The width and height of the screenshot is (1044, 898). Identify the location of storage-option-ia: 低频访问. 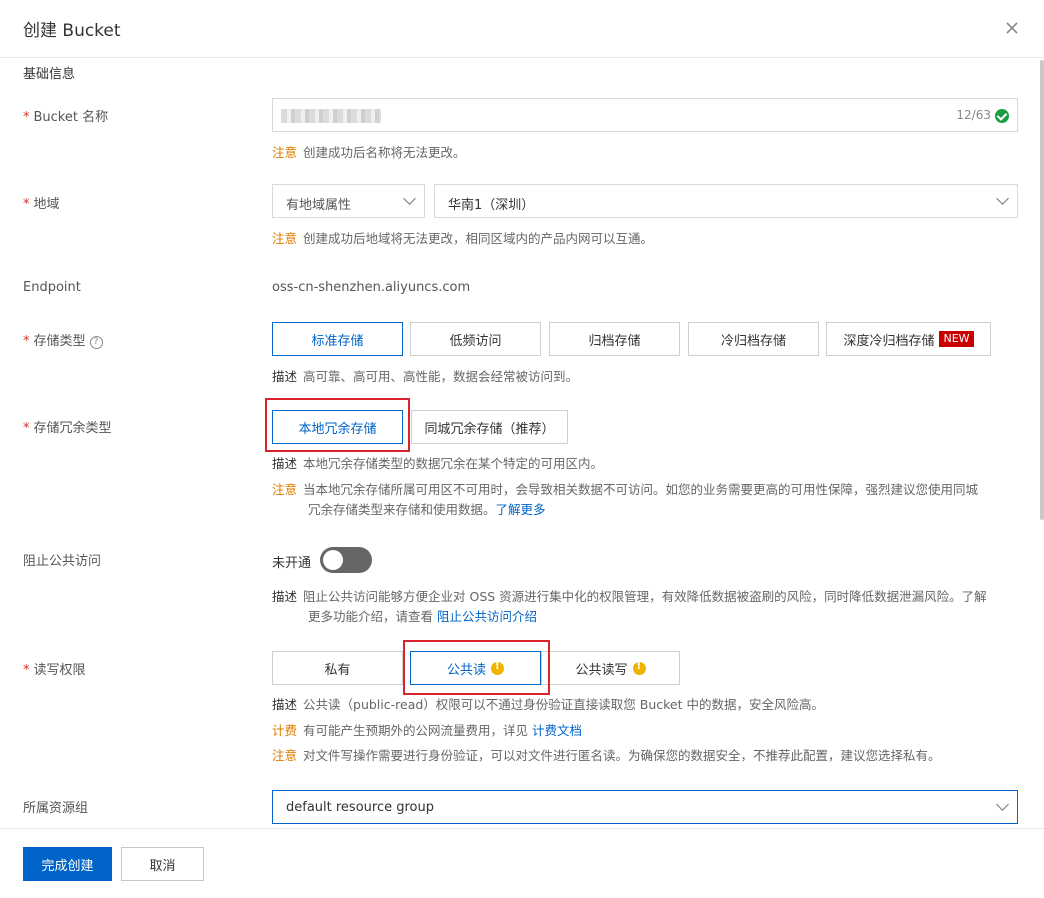
(475, 339).